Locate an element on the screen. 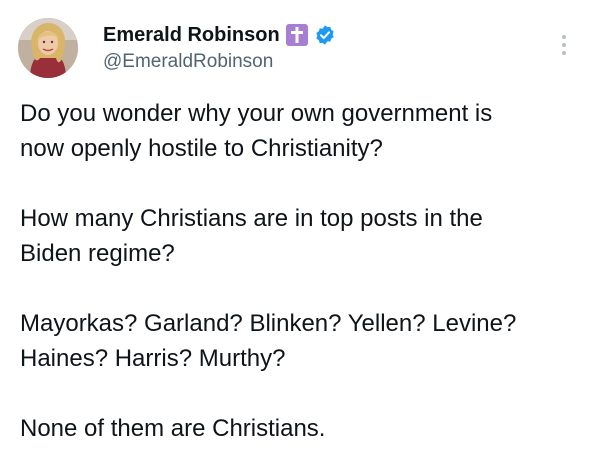 Image resolution: width=597 pixels, height=452 pixels. tweet-paragraph: None of them are Christians. is located at coordinates (305, 428).